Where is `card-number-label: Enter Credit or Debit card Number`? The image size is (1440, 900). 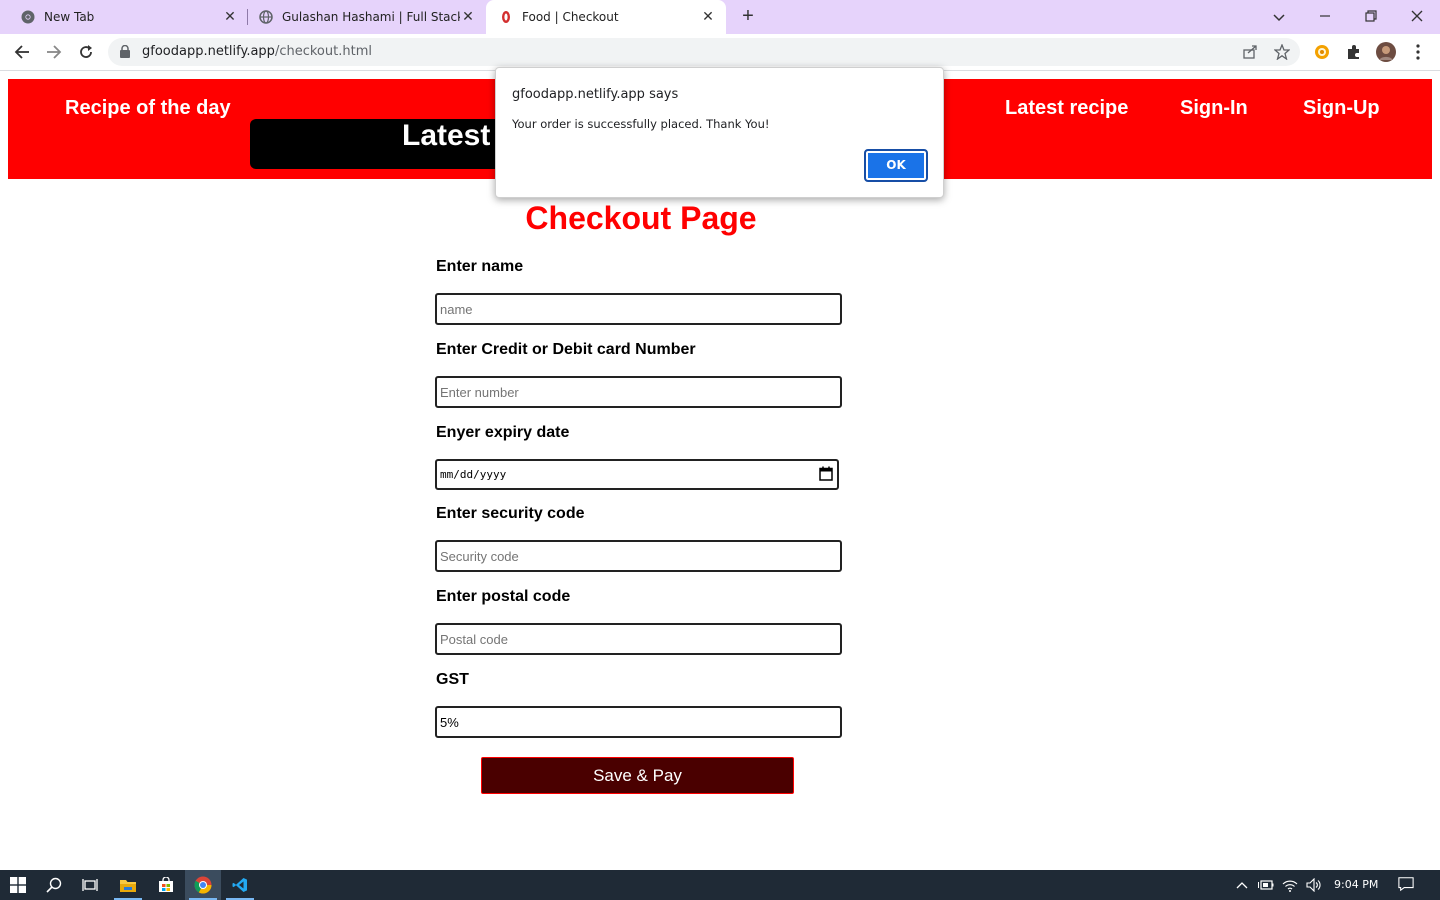
card-number-label: Enter Credit or Debit card Number is located at coordinates (566, 349).